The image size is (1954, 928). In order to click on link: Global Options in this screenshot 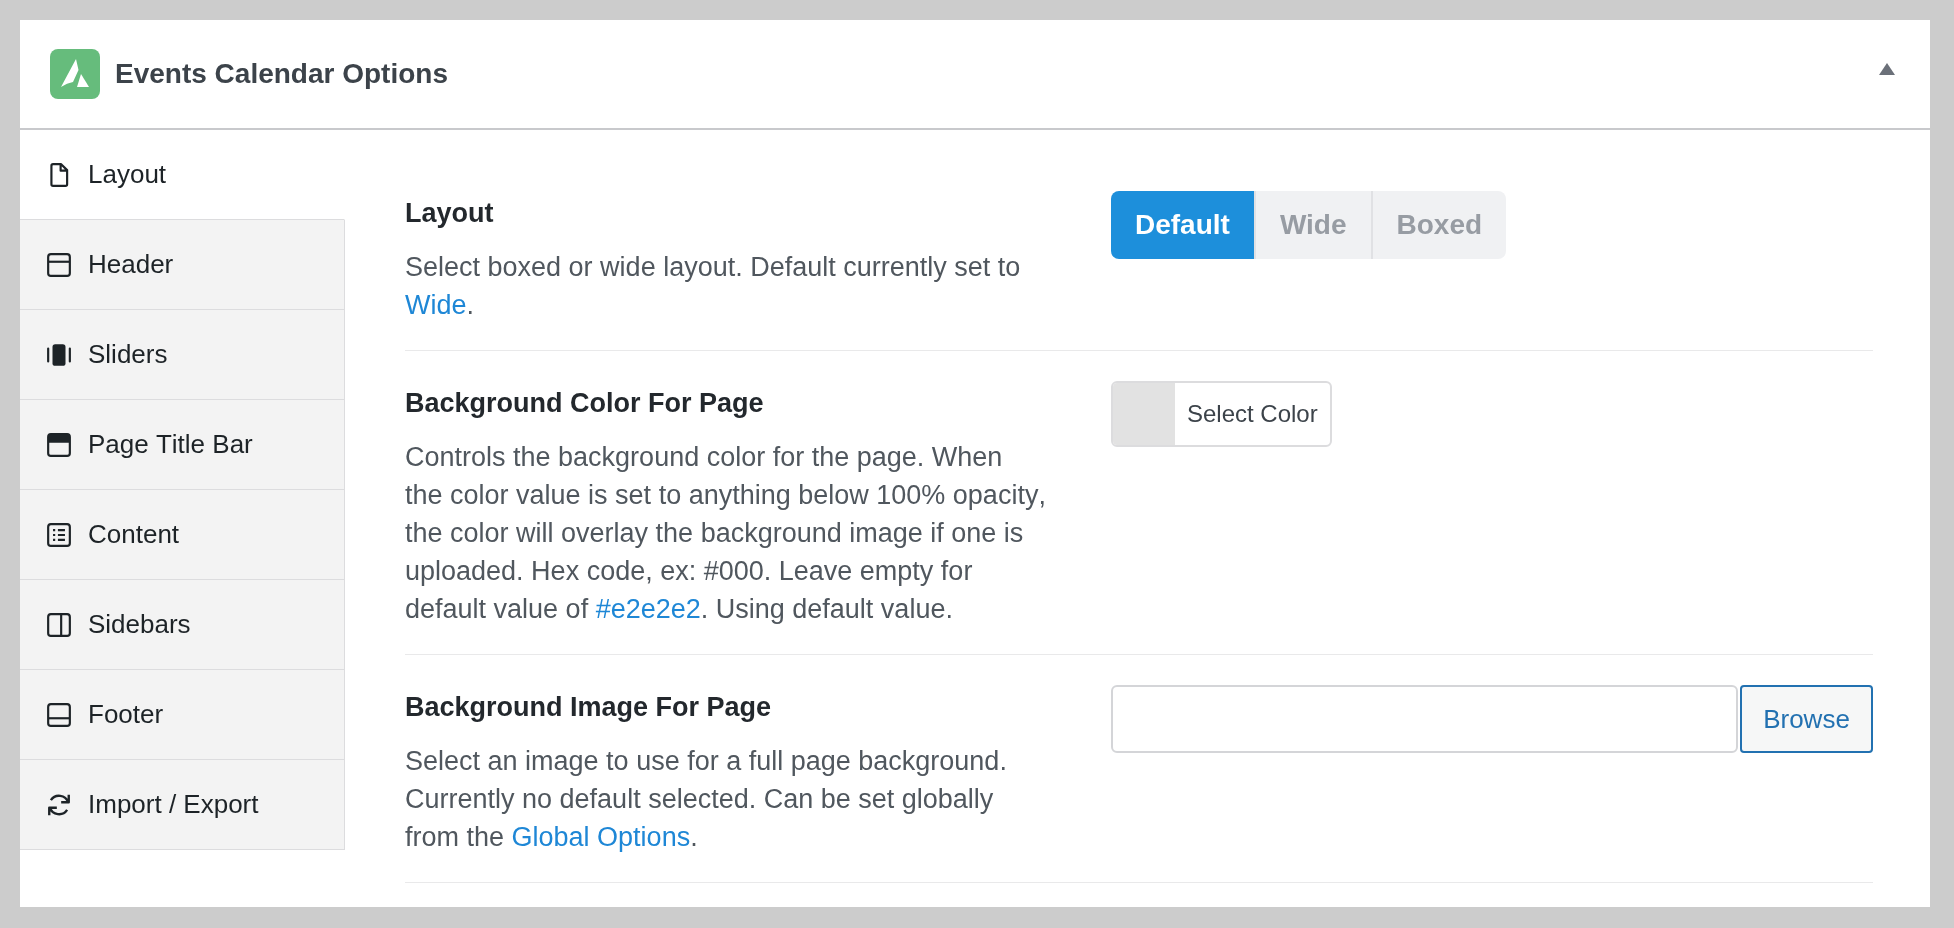, I will do `click(601, 837)`.